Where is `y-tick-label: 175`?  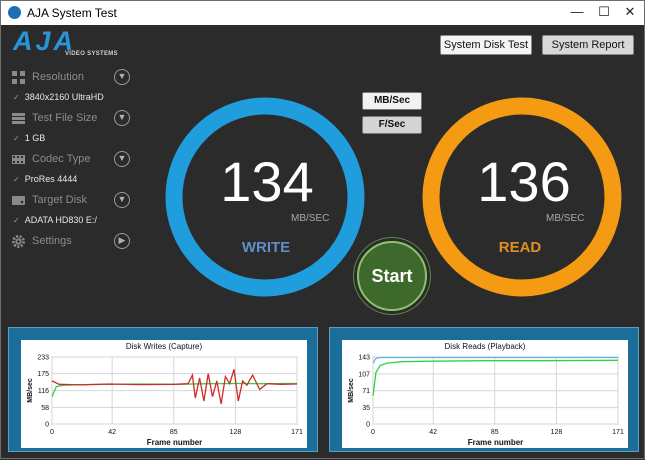
y-tick-label: 175 is located at coordinates (43, 374).